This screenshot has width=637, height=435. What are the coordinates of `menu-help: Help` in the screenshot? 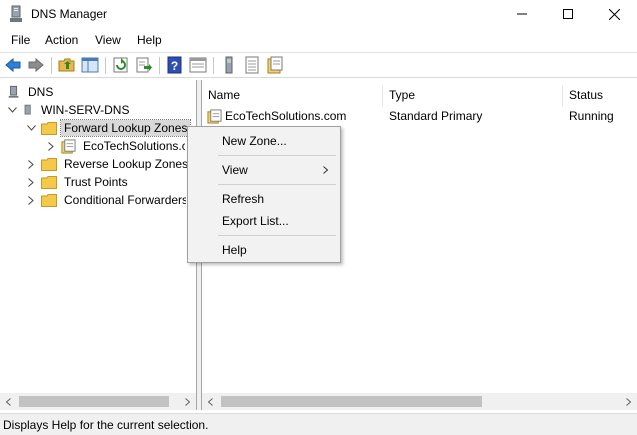 It's located at (149, 40).